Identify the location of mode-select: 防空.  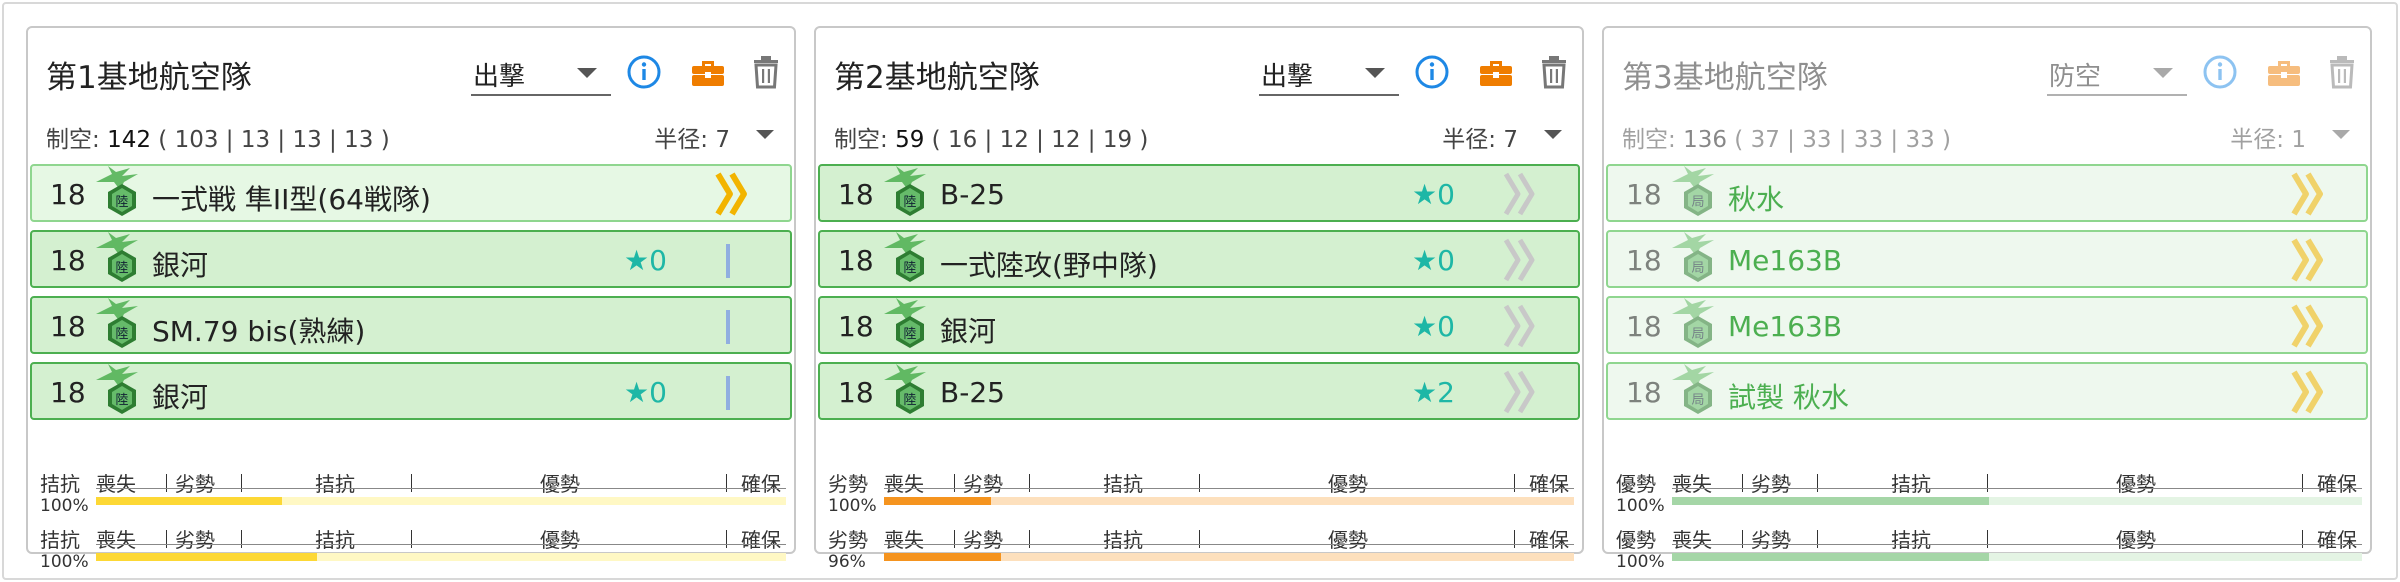
(2117, 74).